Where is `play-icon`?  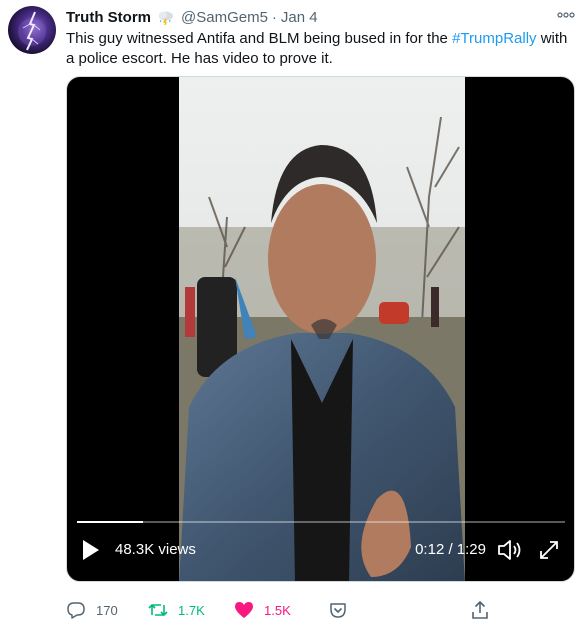 play-icon is located at coordinates (91, 550).